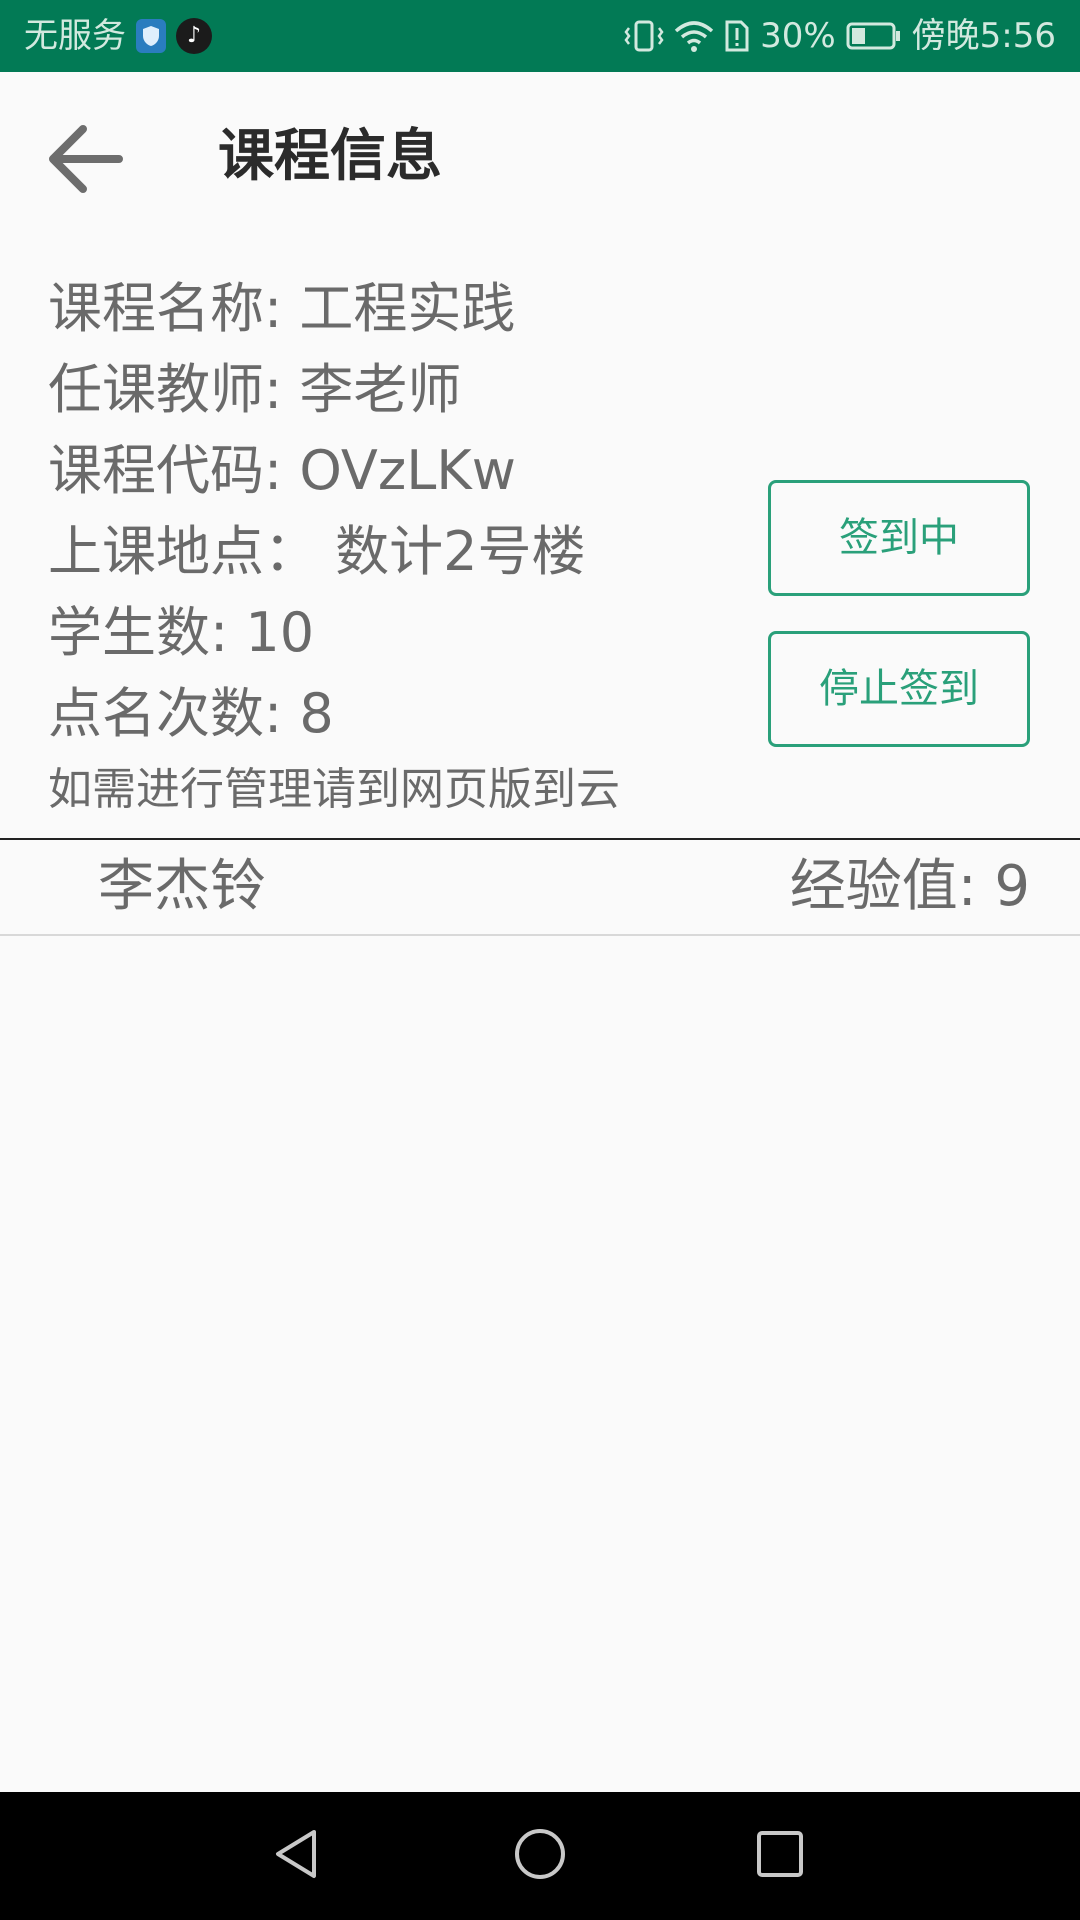  I want to click on arrow-back-icon, so click(85, 161).